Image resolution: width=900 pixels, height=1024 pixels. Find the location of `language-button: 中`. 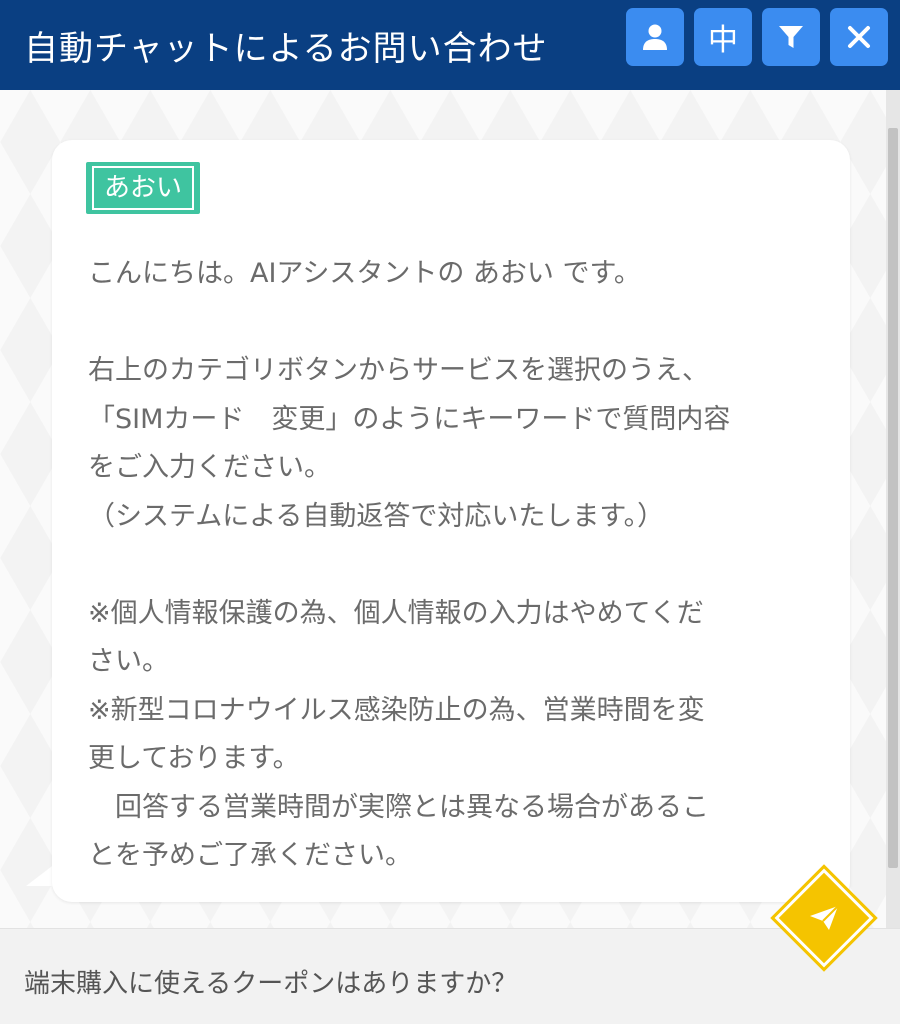

language-button: 中 is located at coordinates (723, 37).